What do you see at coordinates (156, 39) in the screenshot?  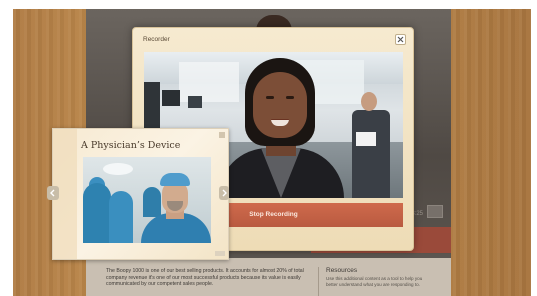 I see `recorder-title: Recorder` at bounding box center [156, 39].